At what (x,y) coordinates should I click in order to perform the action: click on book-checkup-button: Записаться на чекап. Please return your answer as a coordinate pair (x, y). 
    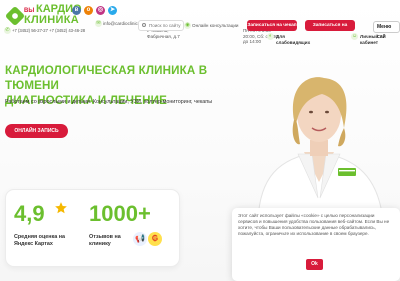
    Looking at the image, I should click on (272, 25).